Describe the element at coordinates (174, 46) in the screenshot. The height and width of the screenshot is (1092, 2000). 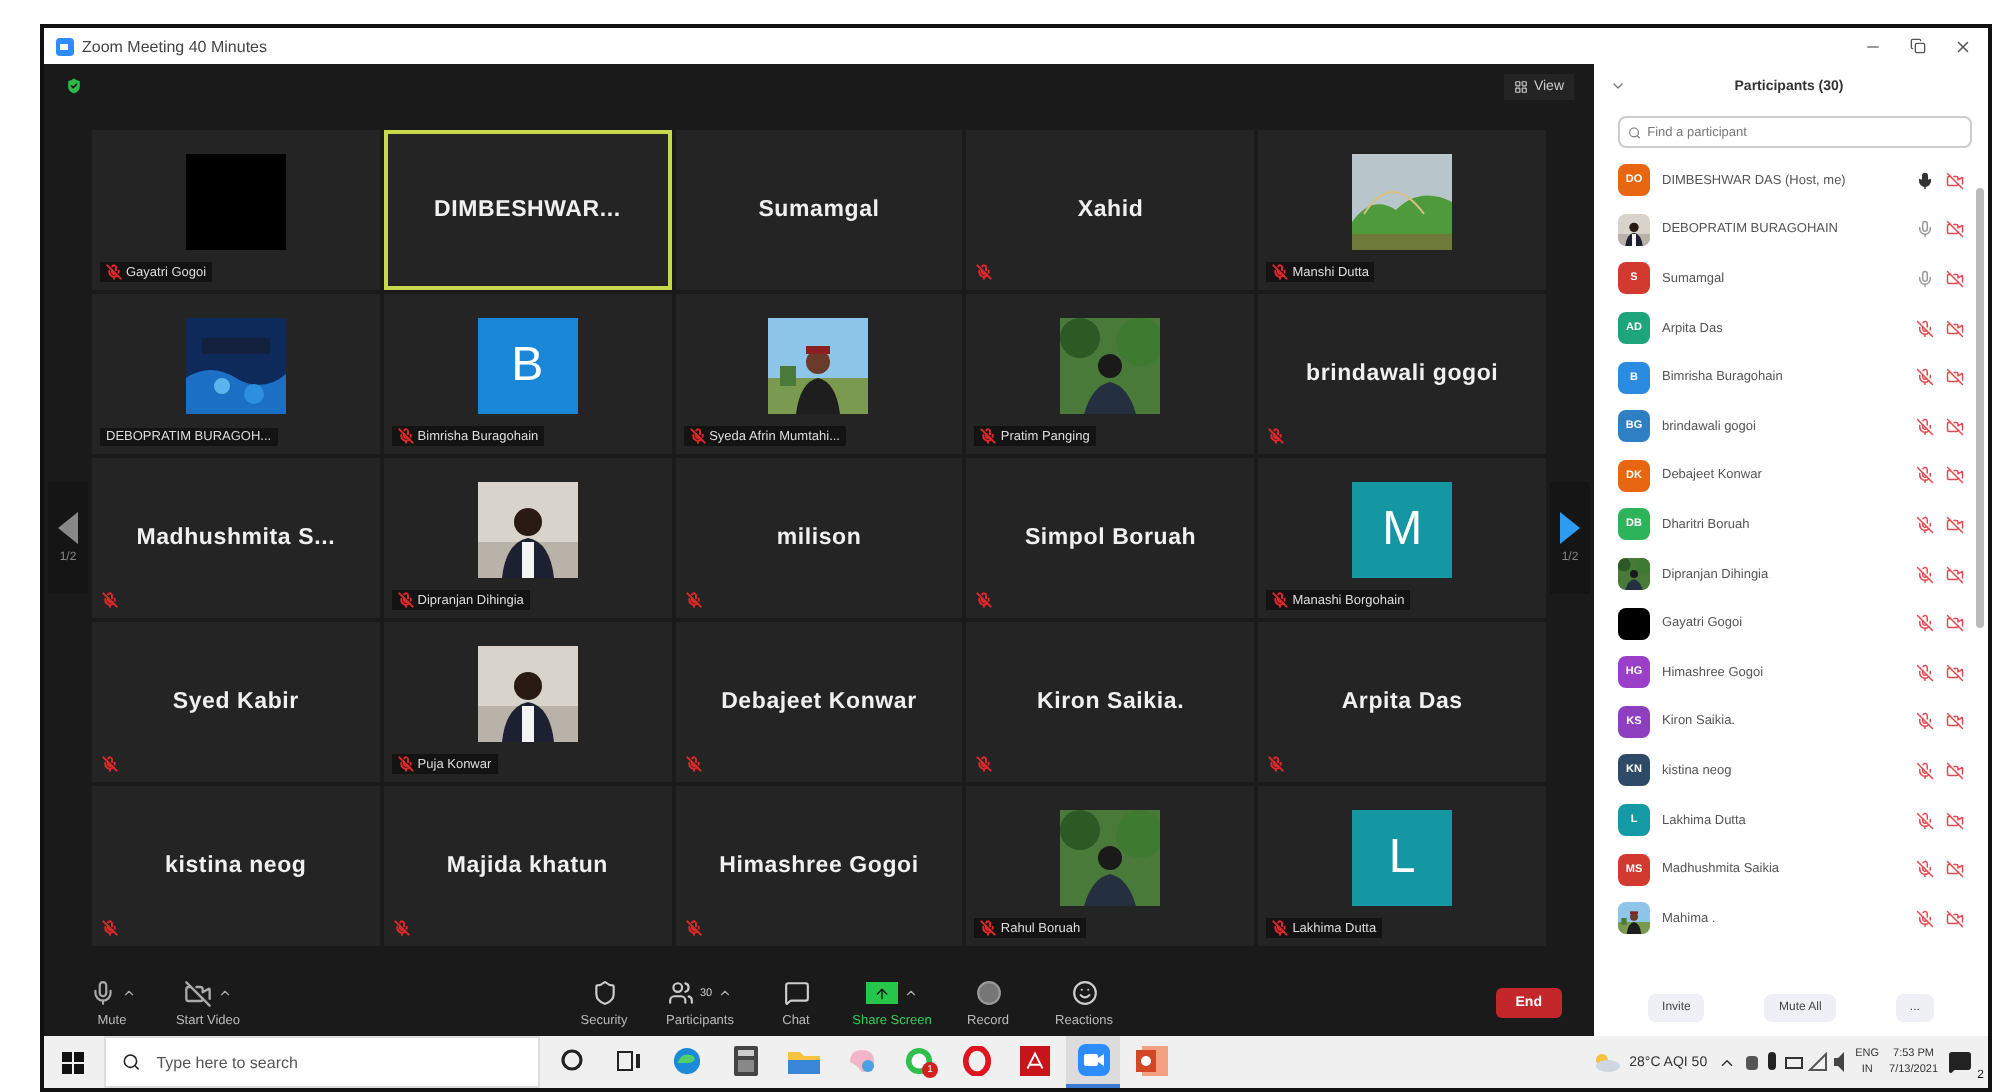
I see `window-title: Zoom Meeting 40 Minutes` at that location.